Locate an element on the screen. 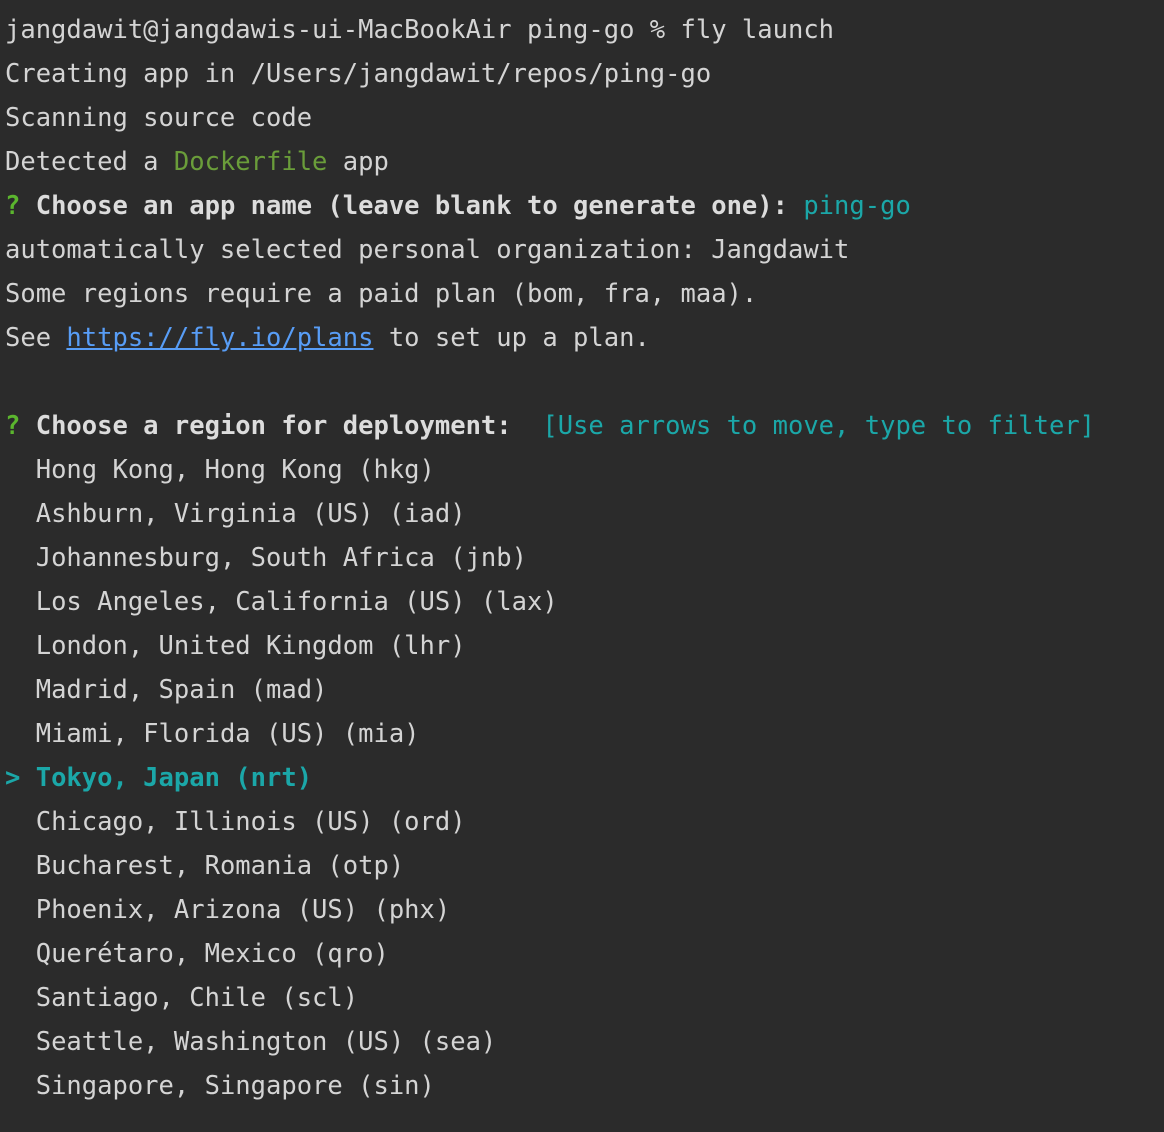  region-option: > Tokyo, Japan (nrt) is located at coordinates (584, 778).